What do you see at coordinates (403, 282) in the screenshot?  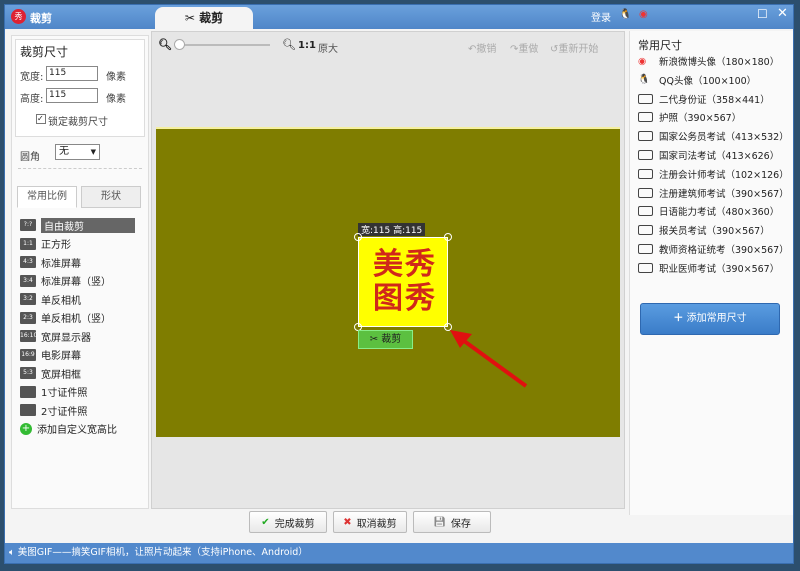 I see `crop-box: 美秀 图秀` at bounding box center [403, 282].